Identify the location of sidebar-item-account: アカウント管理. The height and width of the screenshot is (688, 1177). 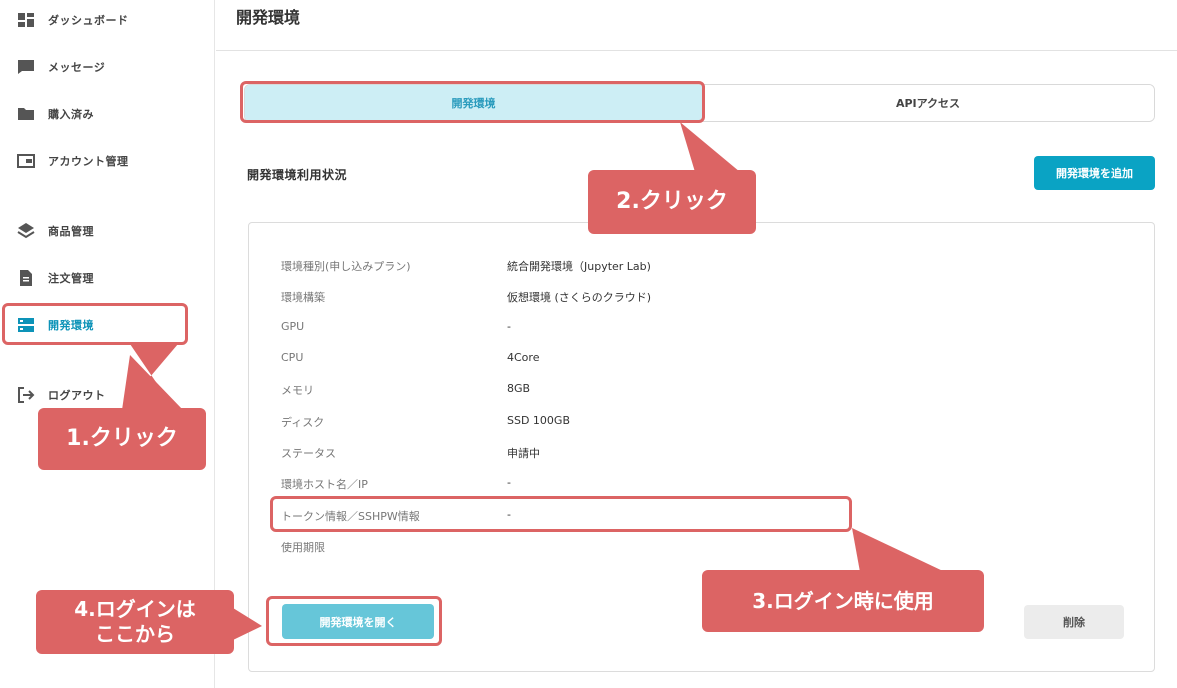
(107, 161).